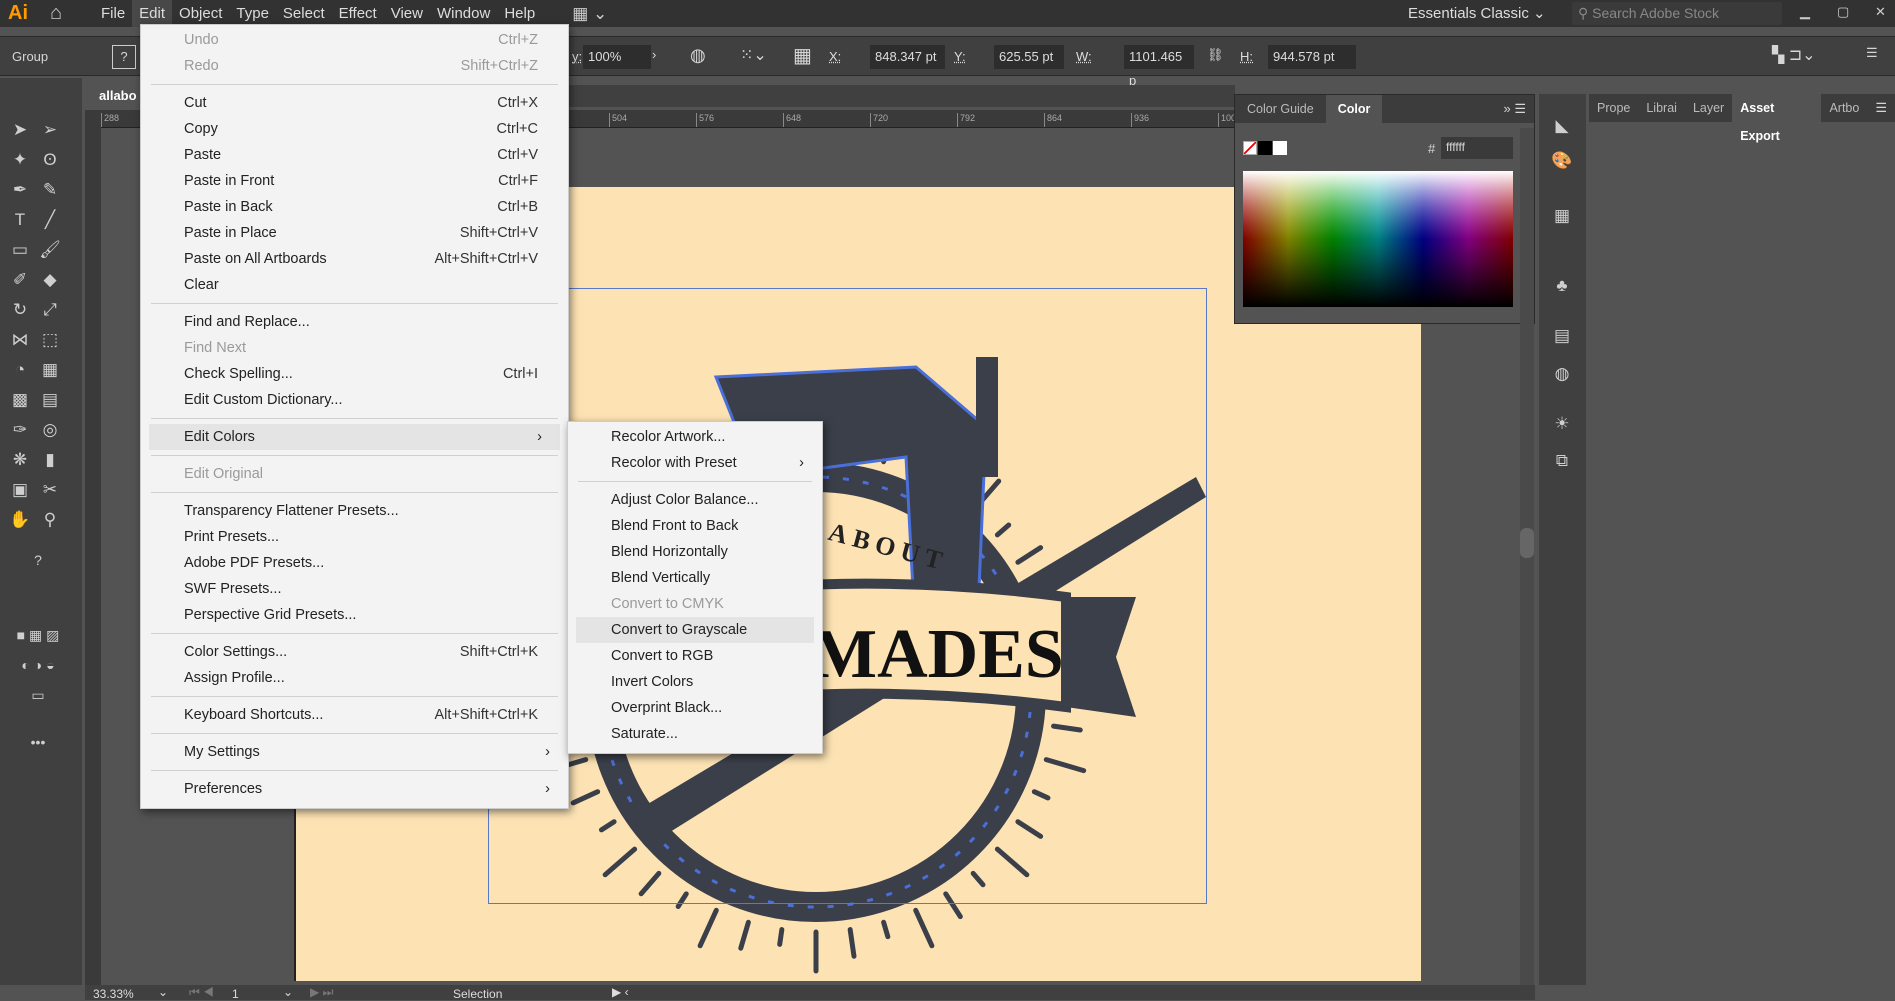 This screenshot has width=1895, height=1001. Describe the element at coordinates (38, 742) in the screenshot. I see `more-tools-icon: •••` at that location.